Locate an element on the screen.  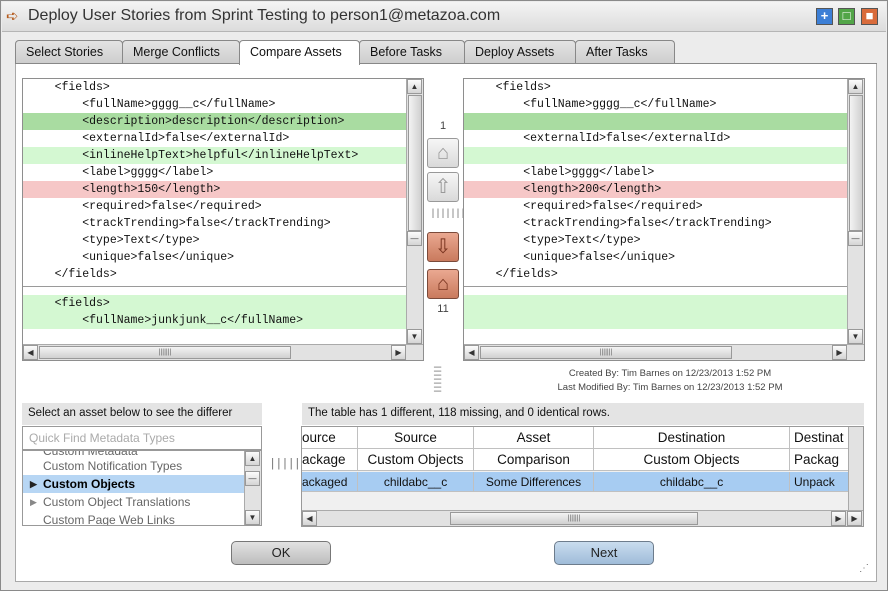
table-horizontal-scrollbar: ◀ ||||||| ▶ ▶ is located at coordinates (582, 518).